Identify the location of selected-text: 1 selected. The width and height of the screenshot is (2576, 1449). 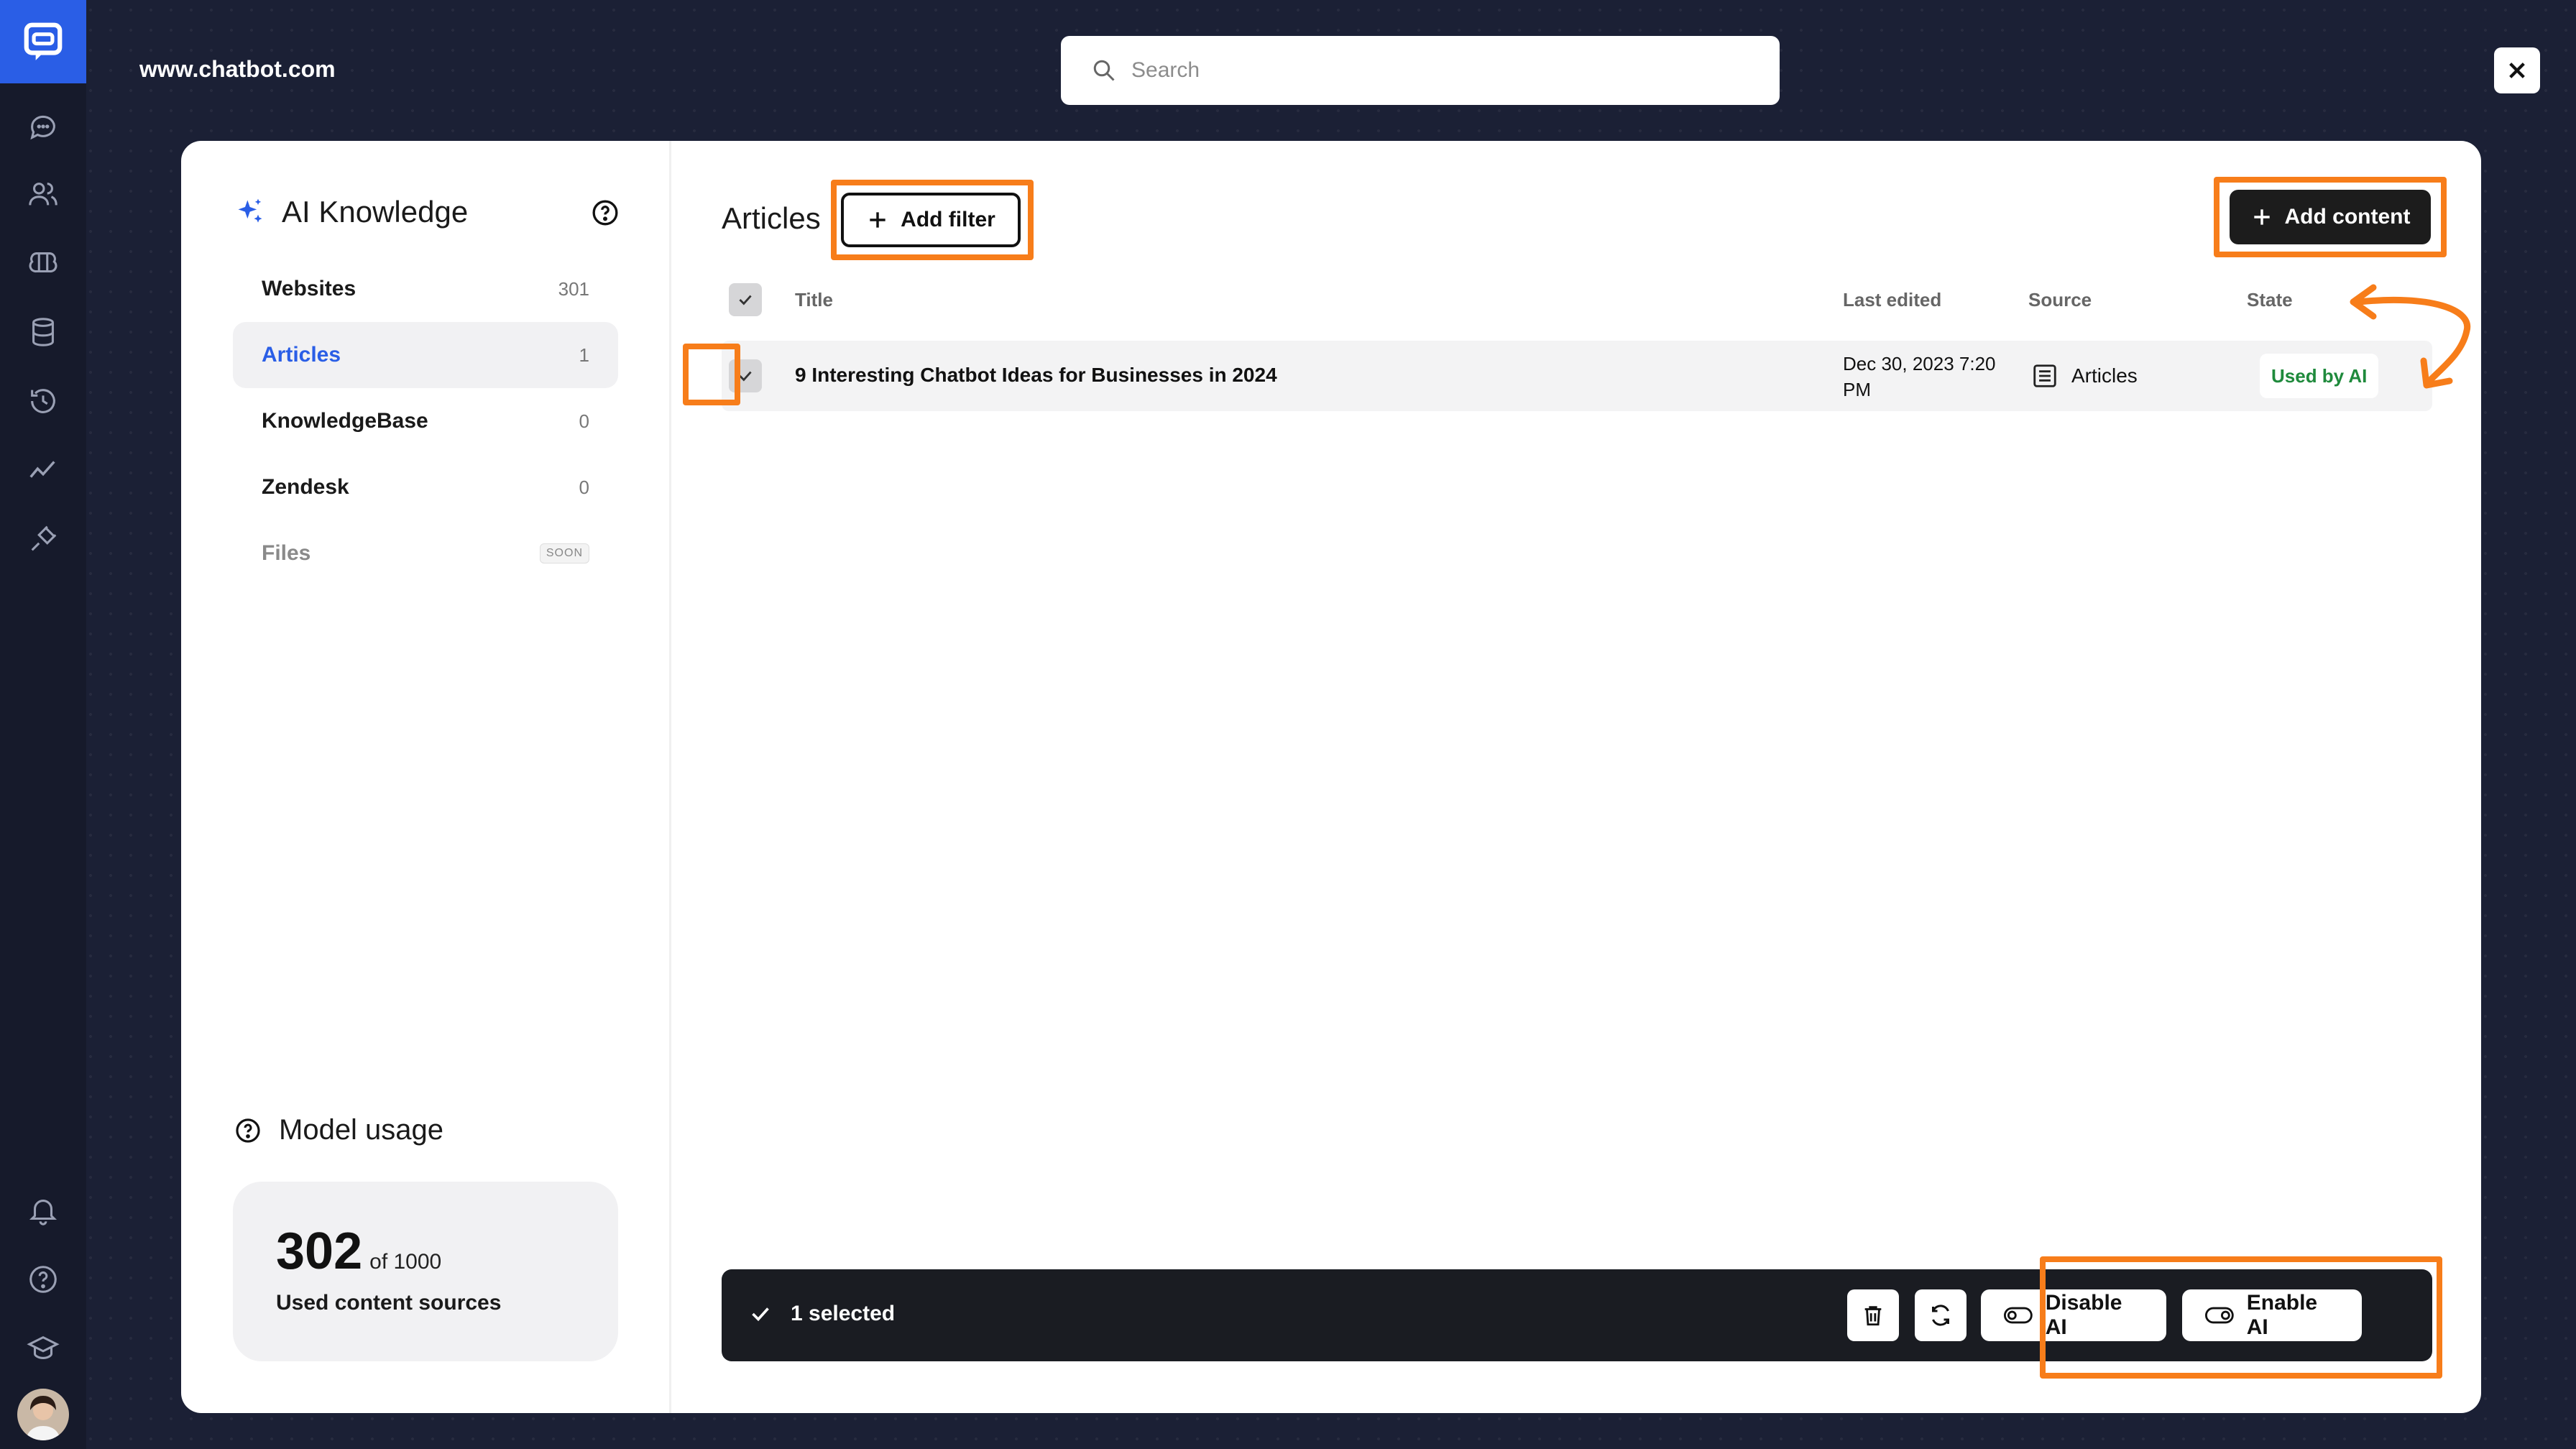
(843, 1313).